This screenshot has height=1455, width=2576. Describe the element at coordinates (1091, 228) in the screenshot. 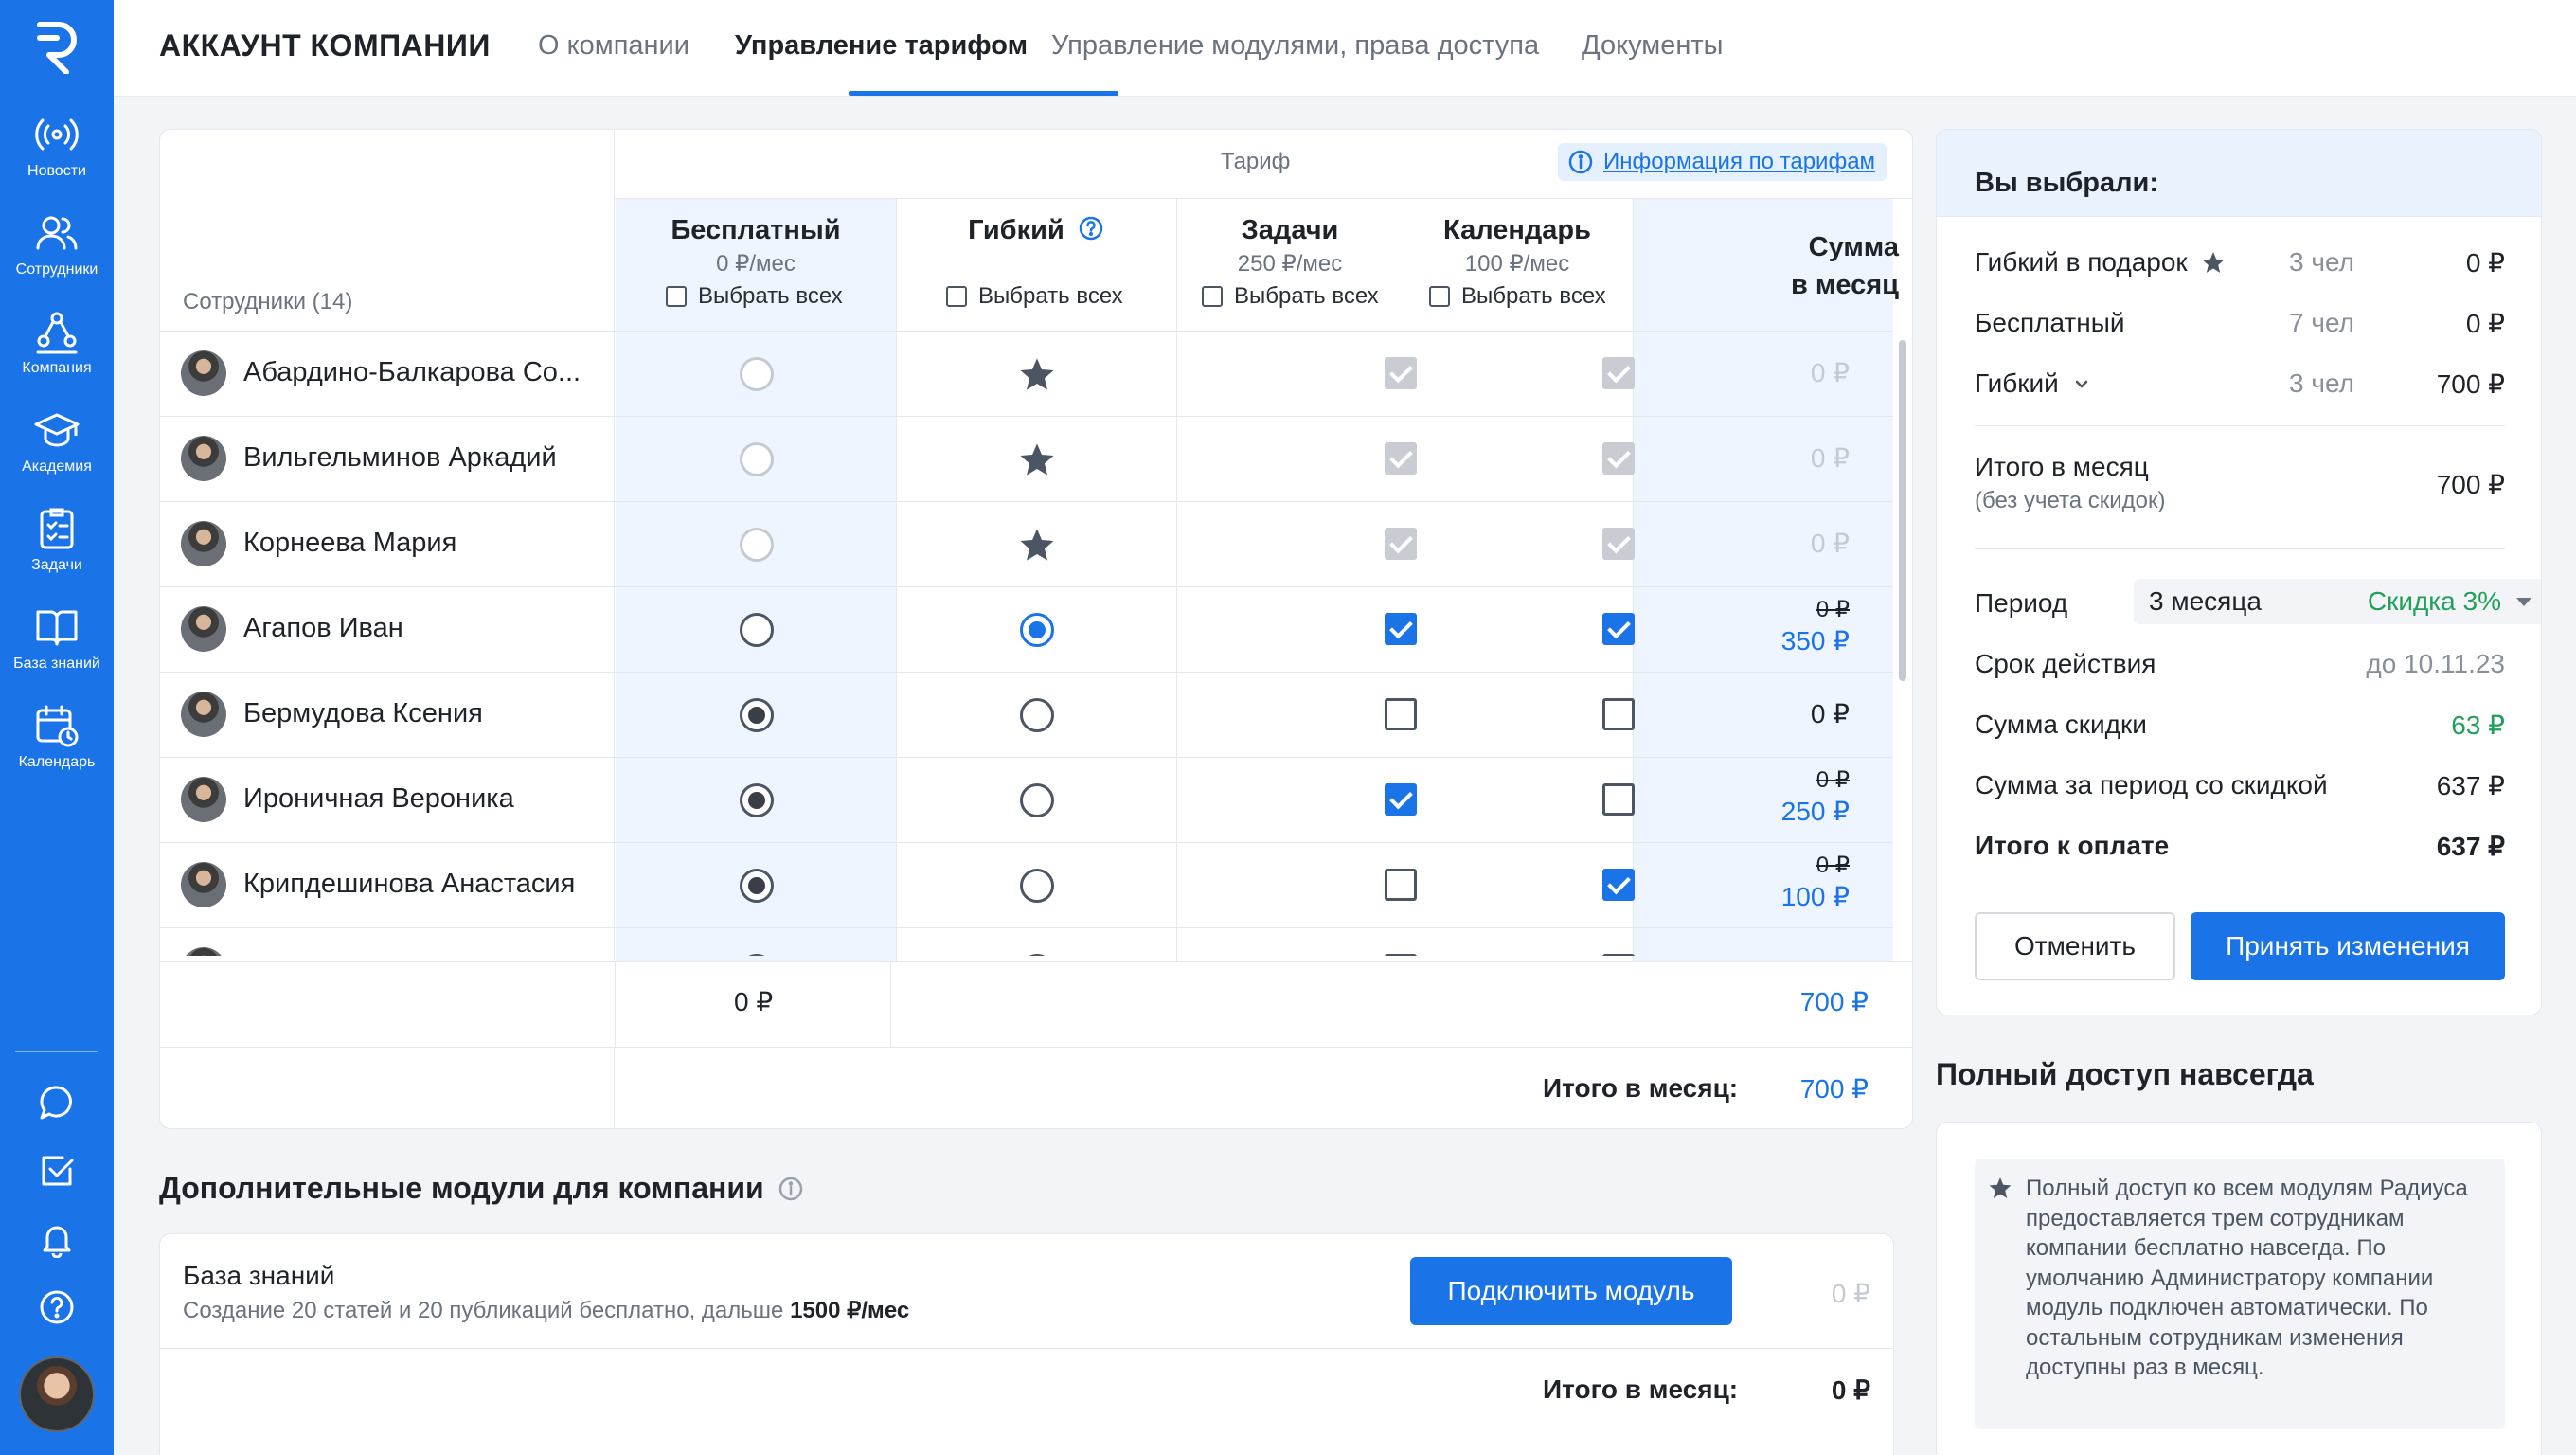

I see `help-circle-icon` at that location.